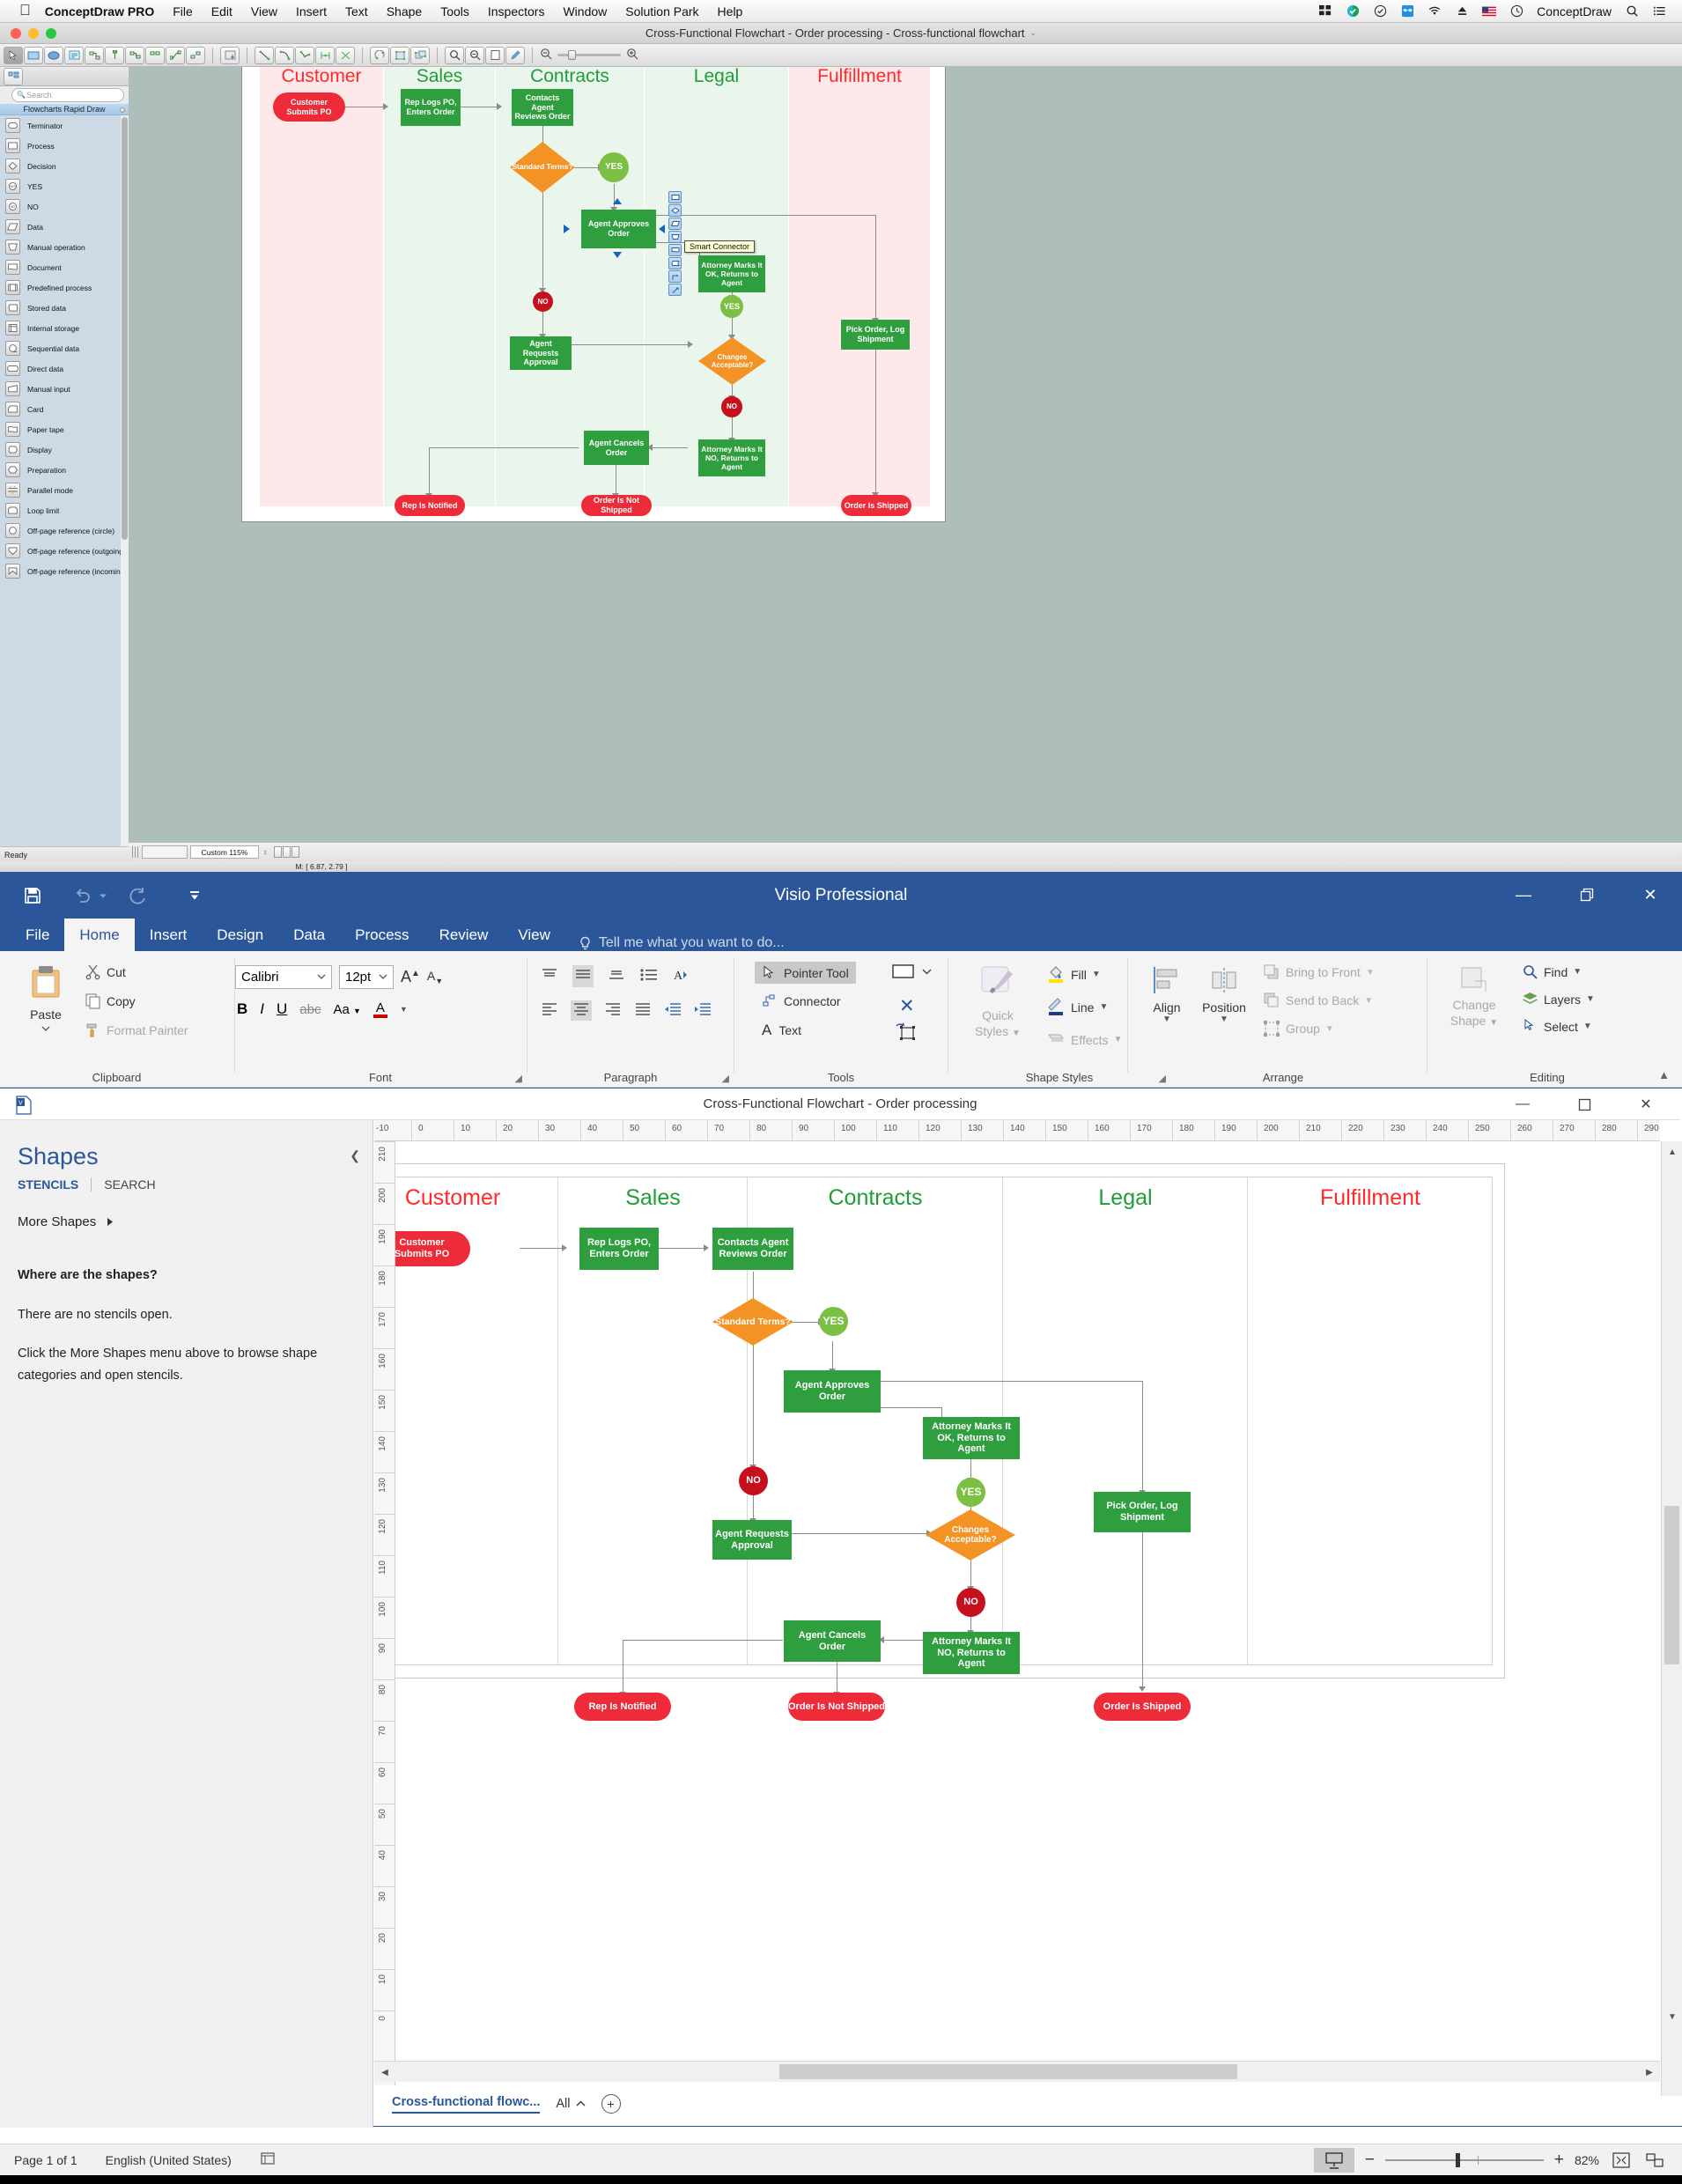 The height and width of the screenshot is (2184, 1682). What do you see at coordinates (1664, 1074) in the screenshot?
I see `collapse-ribbon-icon: ▲` at bounding box center [1664, 1074].